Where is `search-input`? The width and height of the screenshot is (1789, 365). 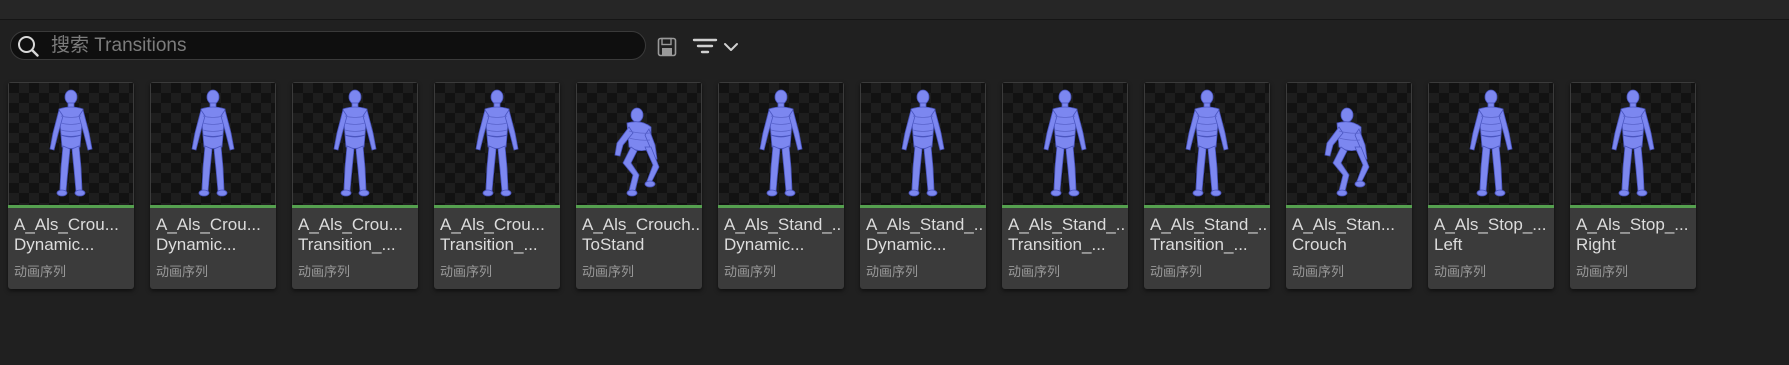
search-input is located at coordinates (341, 45).